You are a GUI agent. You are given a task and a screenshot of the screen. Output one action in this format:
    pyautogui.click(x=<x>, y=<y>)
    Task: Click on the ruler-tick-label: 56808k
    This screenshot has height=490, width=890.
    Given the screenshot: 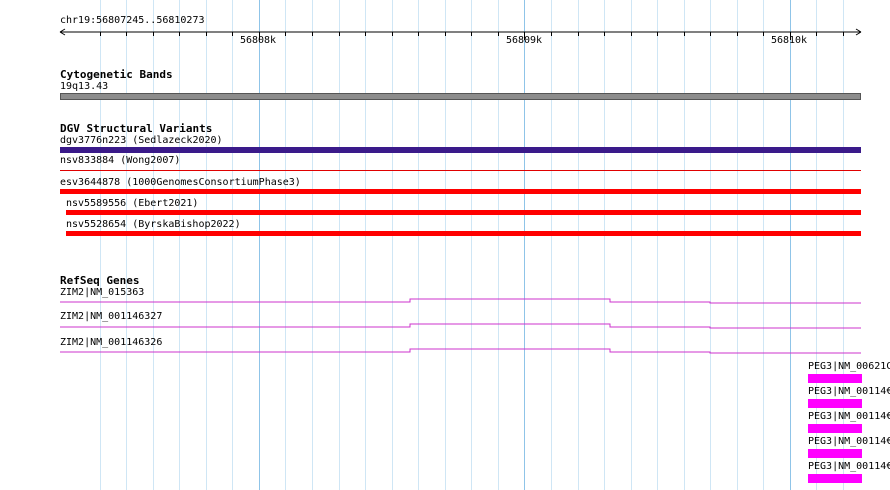 What is the action you would take?
    pyautogui.click(x=258, y=40)
    